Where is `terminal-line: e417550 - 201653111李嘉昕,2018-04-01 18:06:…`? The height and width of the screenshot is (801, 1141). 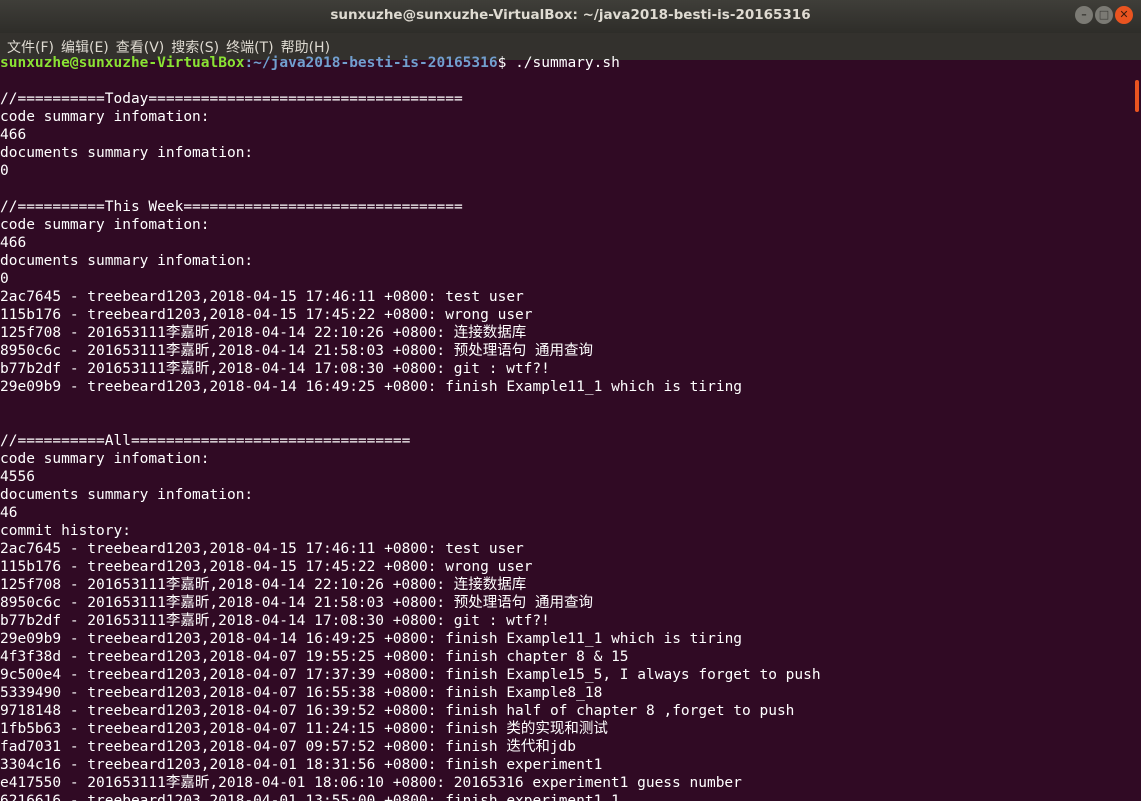 terminal-line: e417550 - 201653111李嘉昕,2018-04-01 18:06:… is located at coordinates (371, 783).